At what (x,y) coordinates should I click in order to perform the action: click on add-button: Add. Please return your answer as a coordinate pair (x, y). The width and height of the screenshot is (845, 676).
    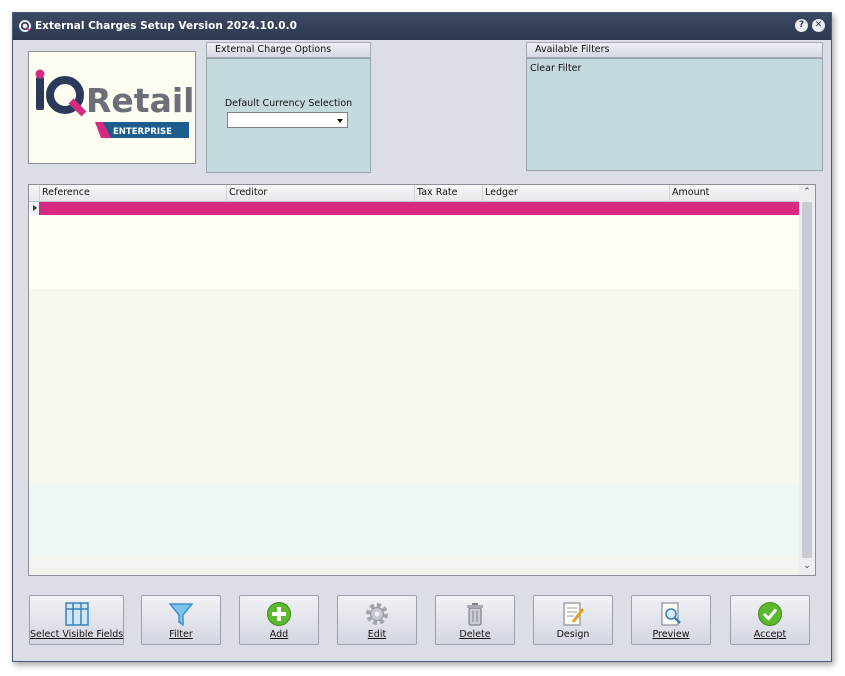
    Looking at the image, I should click on (279, 620).